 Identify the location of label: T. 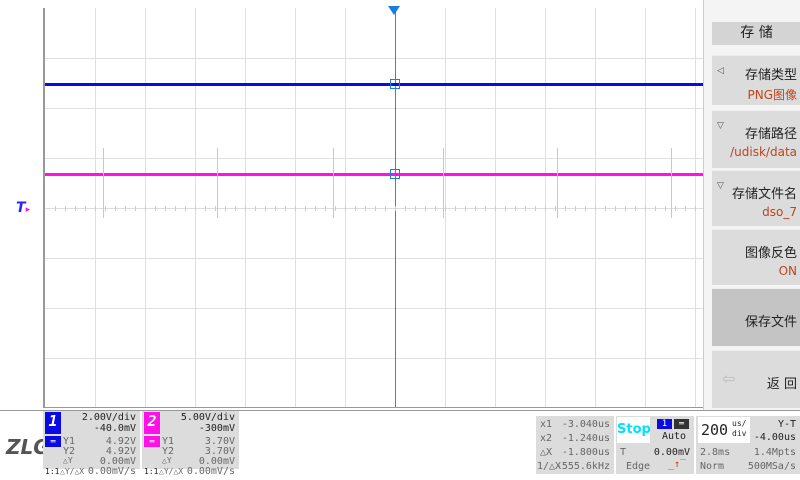
(623, 452).